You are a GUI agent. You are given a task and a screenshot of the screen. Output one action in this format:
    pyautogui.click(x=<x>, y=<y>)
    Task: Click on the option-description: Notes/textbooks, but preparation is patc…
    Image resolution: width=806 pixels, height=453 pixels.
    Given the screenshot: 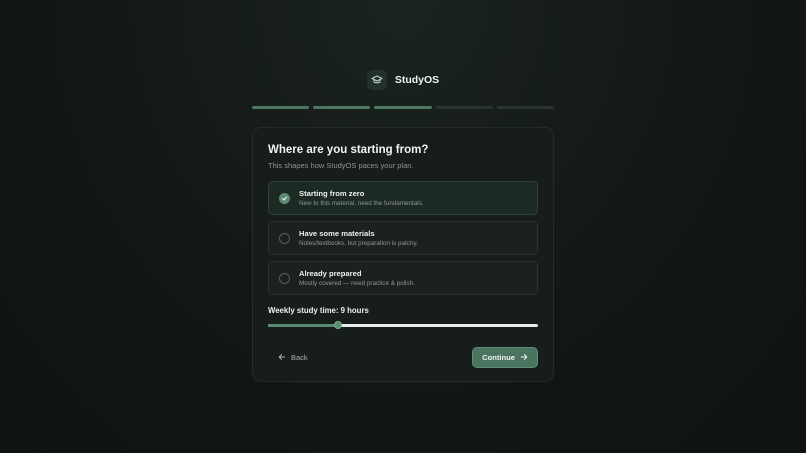 What is the action you would take?
    pyautogui.click(x=358, y=243)
    